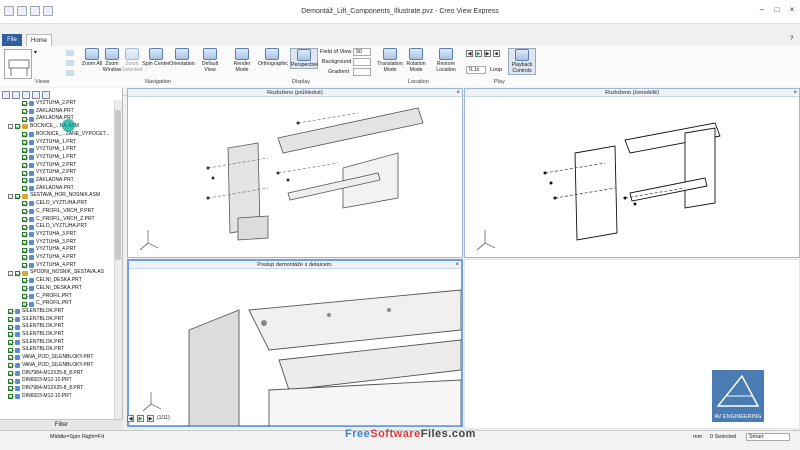 The height and width of the screenshot is (450, 800). What do you see at coordinates (16, 95) in the screenshot?
I see `tree-show-icon` at bounding box center [16, 95].